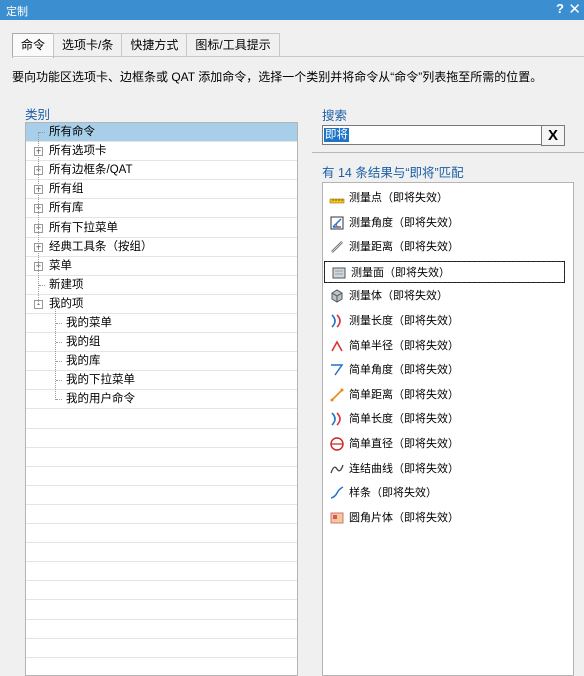 This screenshot has width=584, height=676. I want to click on category-item-label: 我的库, so click(83, 361).